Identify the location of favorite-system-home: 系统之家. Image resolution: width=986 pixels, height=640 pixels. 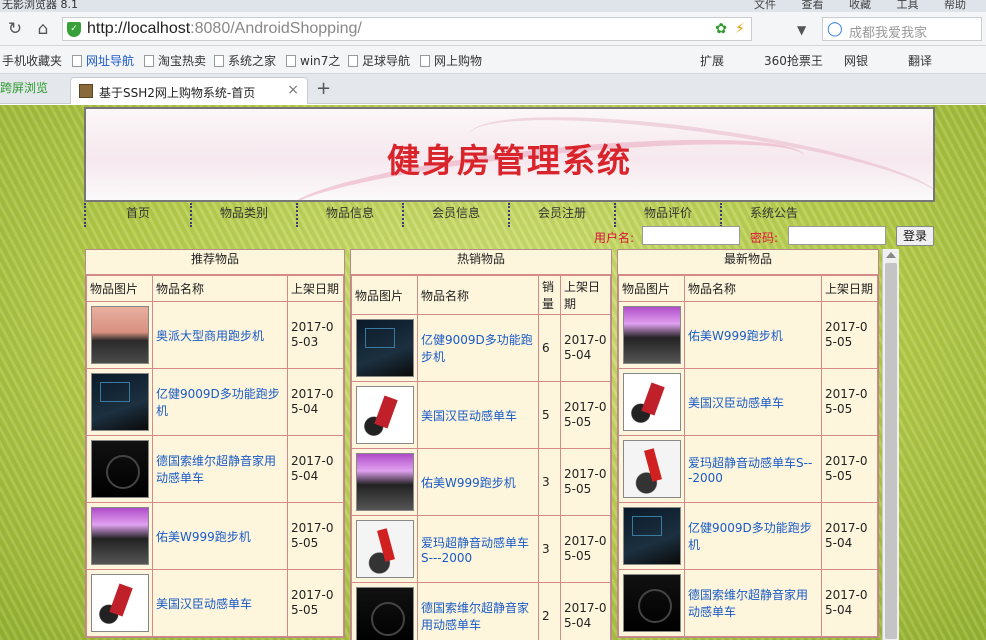
(245, 60).